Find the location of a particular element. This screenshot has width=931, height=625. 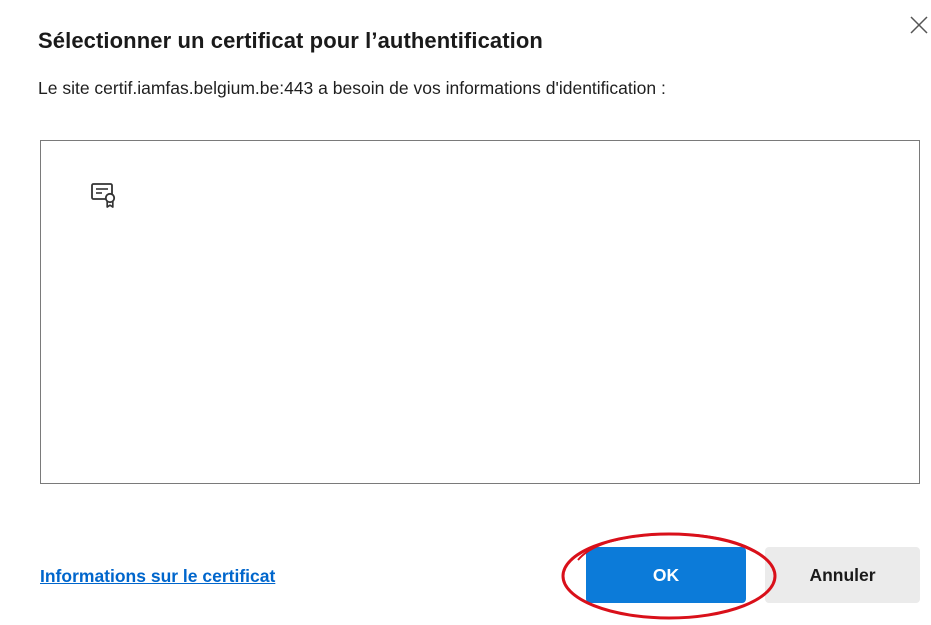

close-icon is located at coordinates (919, 25).